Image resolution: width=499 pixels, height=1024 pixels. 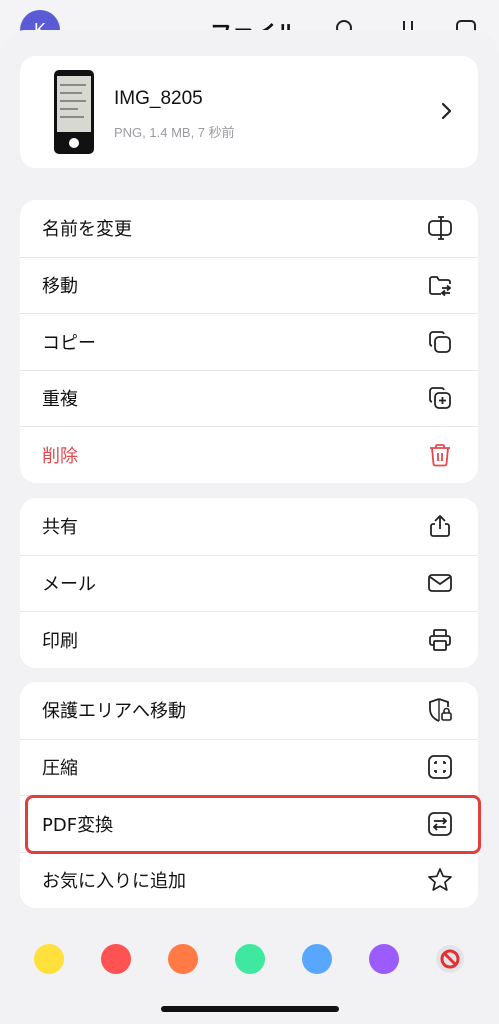 I want to click on row-label: 名前を変更, so click(x=87, y=230).